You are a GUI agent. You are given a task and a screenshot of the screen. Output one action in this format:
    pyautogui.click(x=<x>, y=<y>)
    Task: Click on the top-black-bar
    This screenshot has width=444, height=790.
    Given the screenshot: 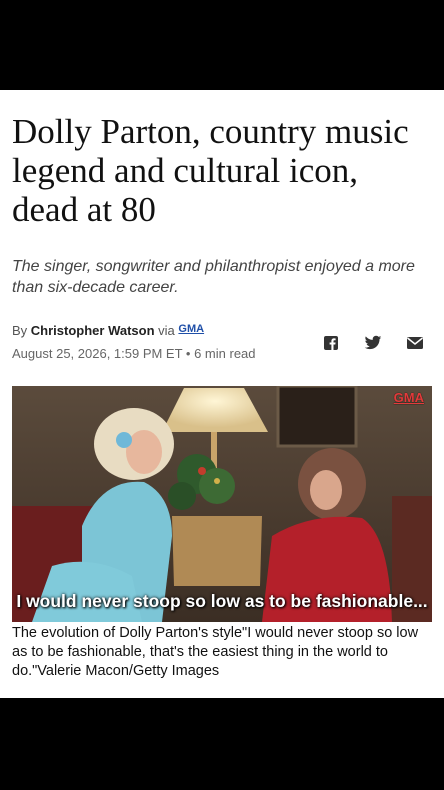 What is the action you would take?
    pyautogui.click(x=222, y=45)
    